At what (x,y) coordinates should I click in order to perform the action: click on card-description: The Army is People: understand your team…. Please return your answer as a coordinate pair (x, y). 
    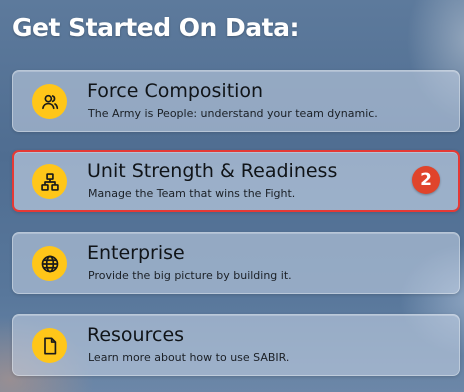
    Looking at the image, I should click on (233, 113).